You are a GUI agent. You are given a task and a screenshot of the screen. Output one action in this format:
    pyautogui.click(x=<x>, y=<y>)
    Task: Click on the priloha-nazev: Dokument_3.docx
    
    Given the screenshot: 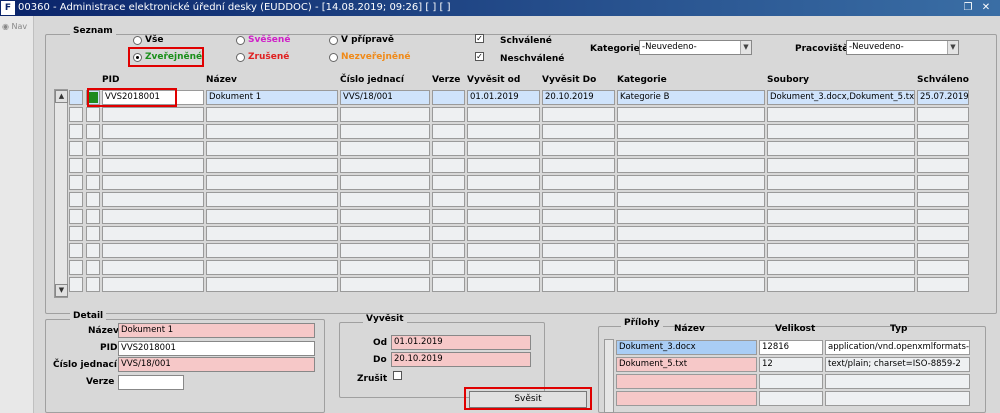 What is the action you would take?
    pyautogui.click(x=686, y=347)
    